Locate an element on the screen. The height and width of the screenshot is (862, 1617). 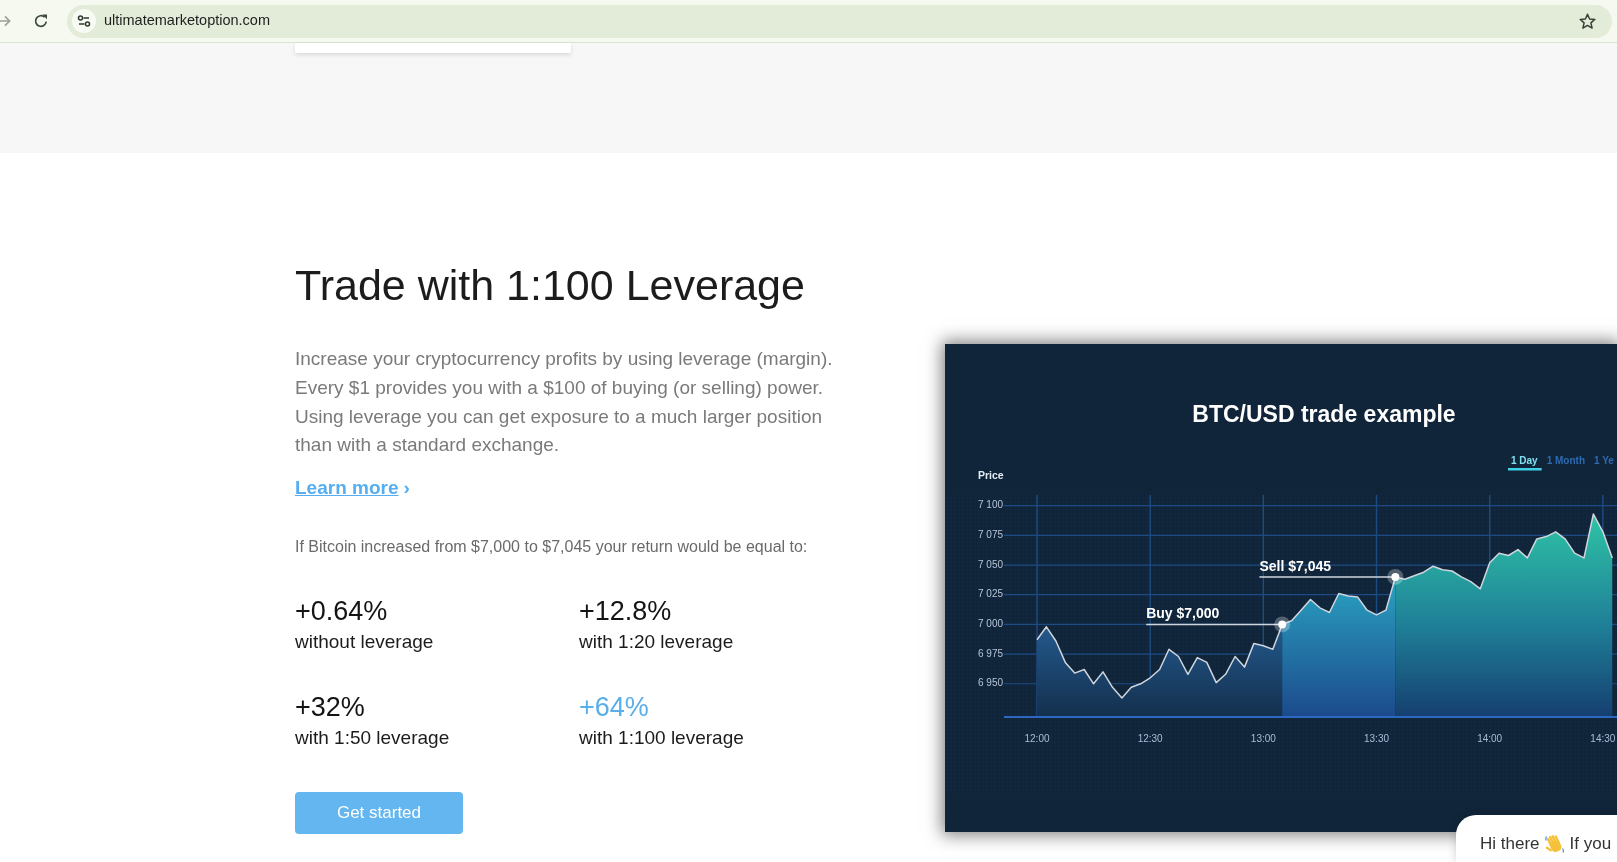
time-range-link: 1 Day is located at coordinates (1525, 463).